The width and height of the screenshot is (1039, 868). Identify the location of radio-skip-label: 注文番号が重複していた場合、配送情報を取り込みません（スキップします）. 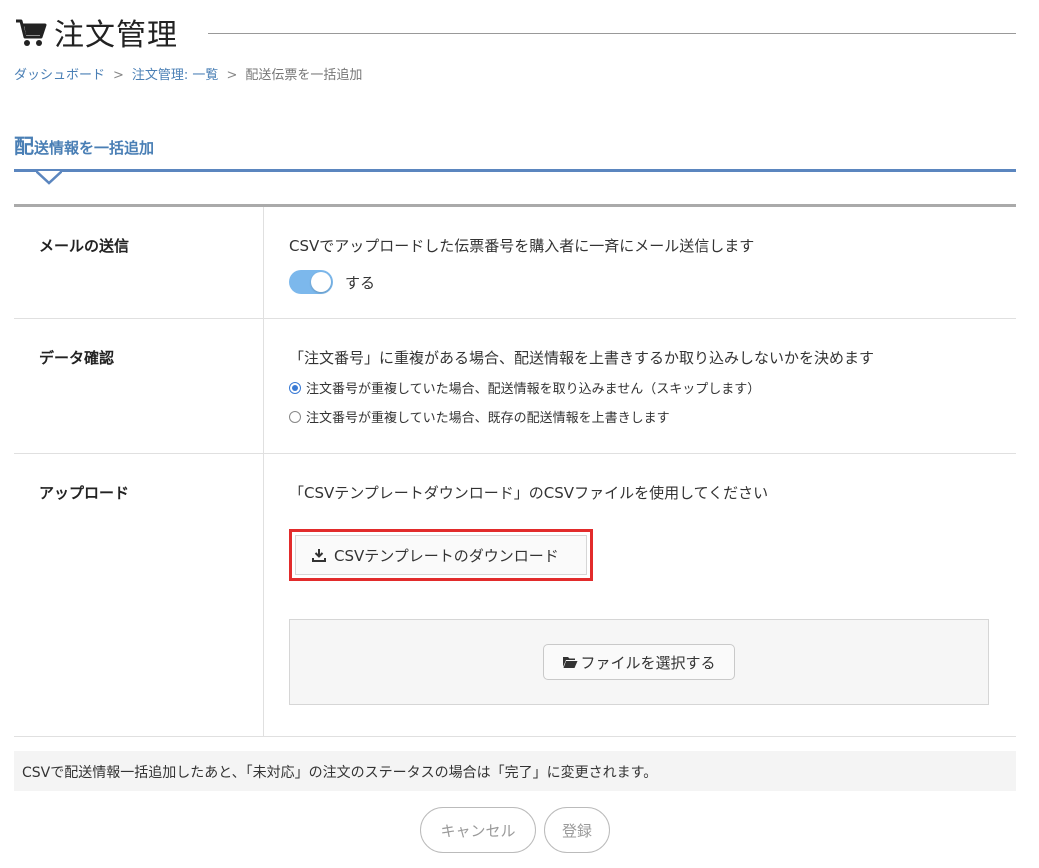
(533, 389).